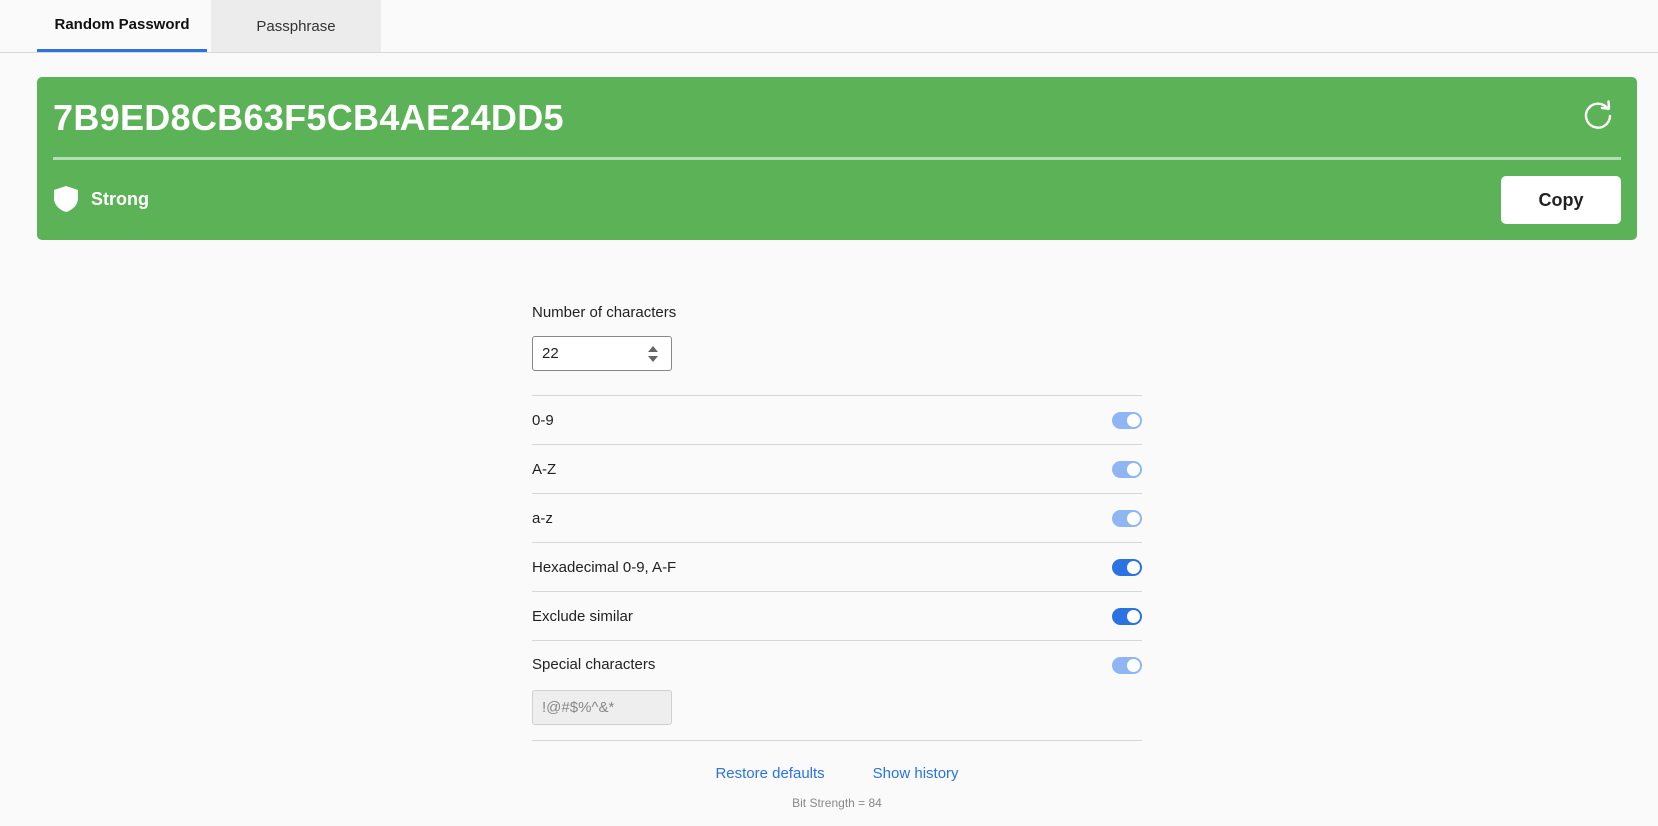 This screenshot has height=826, width=1658. What do you see at coordinates (837, 469) in the screenshot?
I see `option-uppercase: A-Z` at bounding box center [837, 469].